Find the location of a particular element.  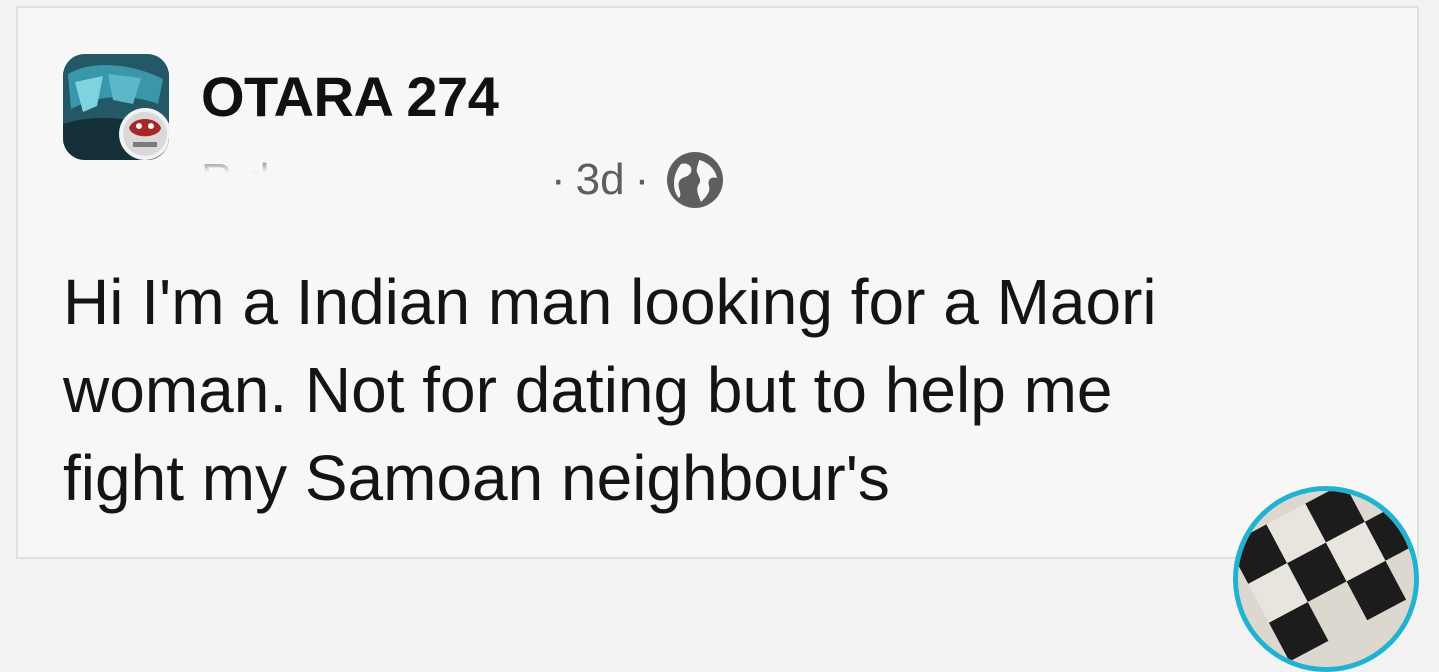

post-meta: R d · 3d · is located at coordinates (463, 180).